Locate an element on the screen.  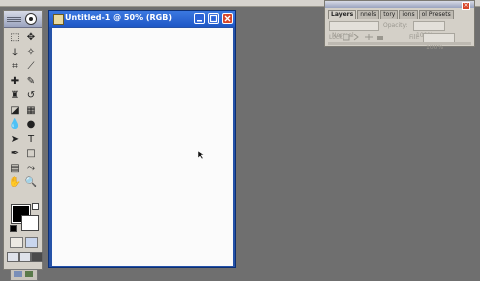
tab-layers: Layers is located at coordinates (342, 14).